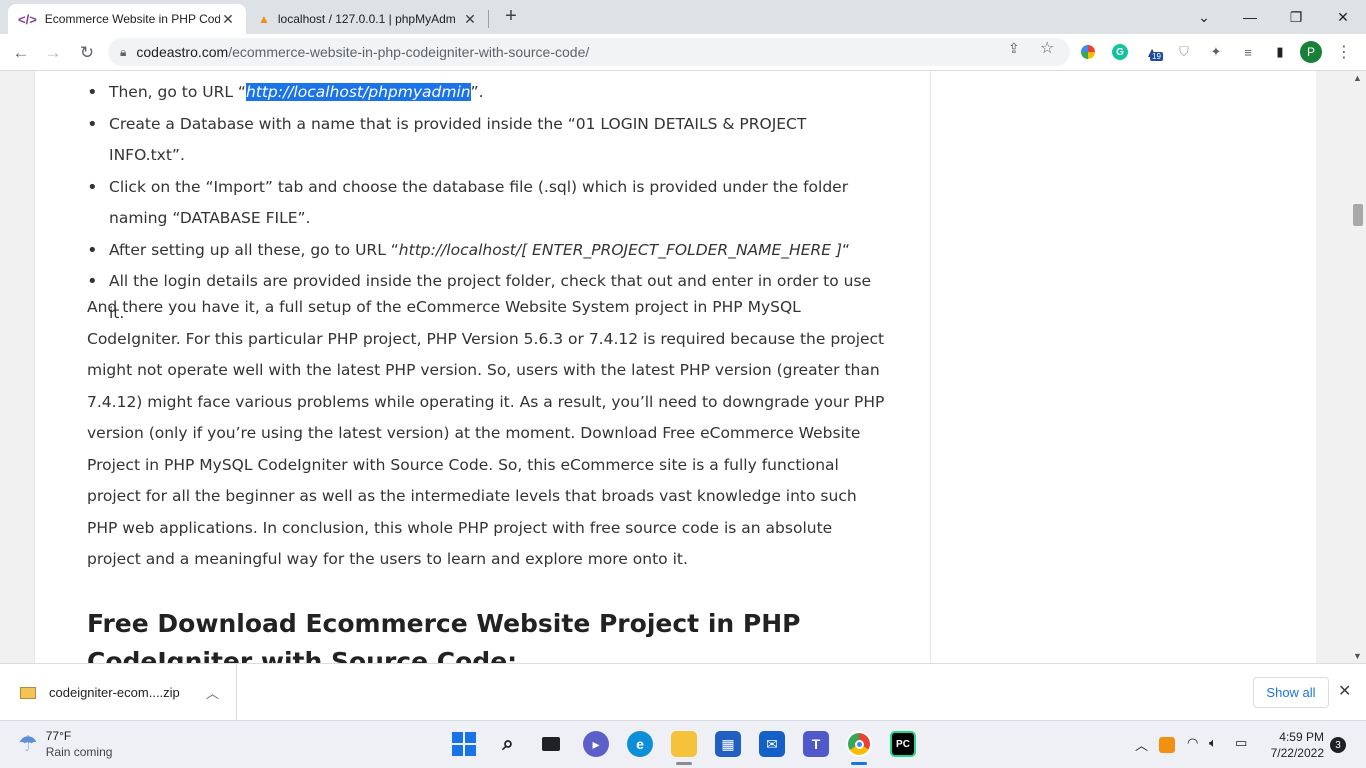 This screenshot has height=768, width=1366. Describe the element at coordinates (1344, 52) in the screenshot. I see `browser-menu-icon: ⋮` at that location.